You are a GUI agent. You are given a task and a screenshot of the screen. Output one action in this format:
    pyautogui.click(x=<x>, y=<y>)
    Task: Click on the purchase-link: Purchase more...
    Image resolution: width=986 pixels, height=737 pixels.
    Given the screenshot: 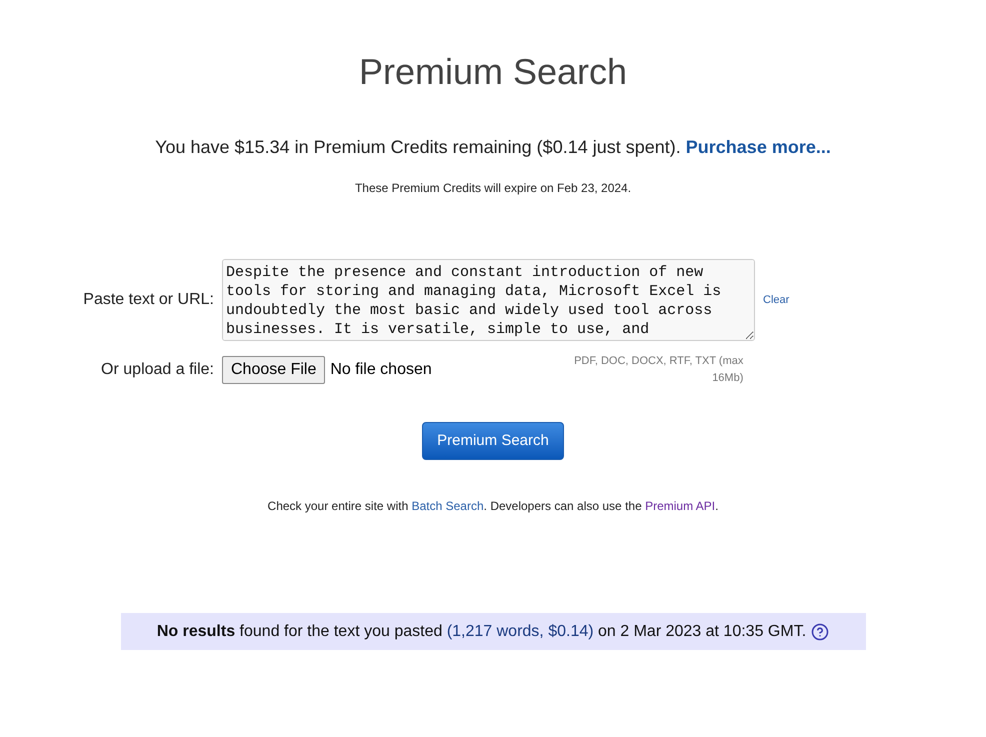 What is the action you would take?
    pyautogui.click(x=758, y=147)
    